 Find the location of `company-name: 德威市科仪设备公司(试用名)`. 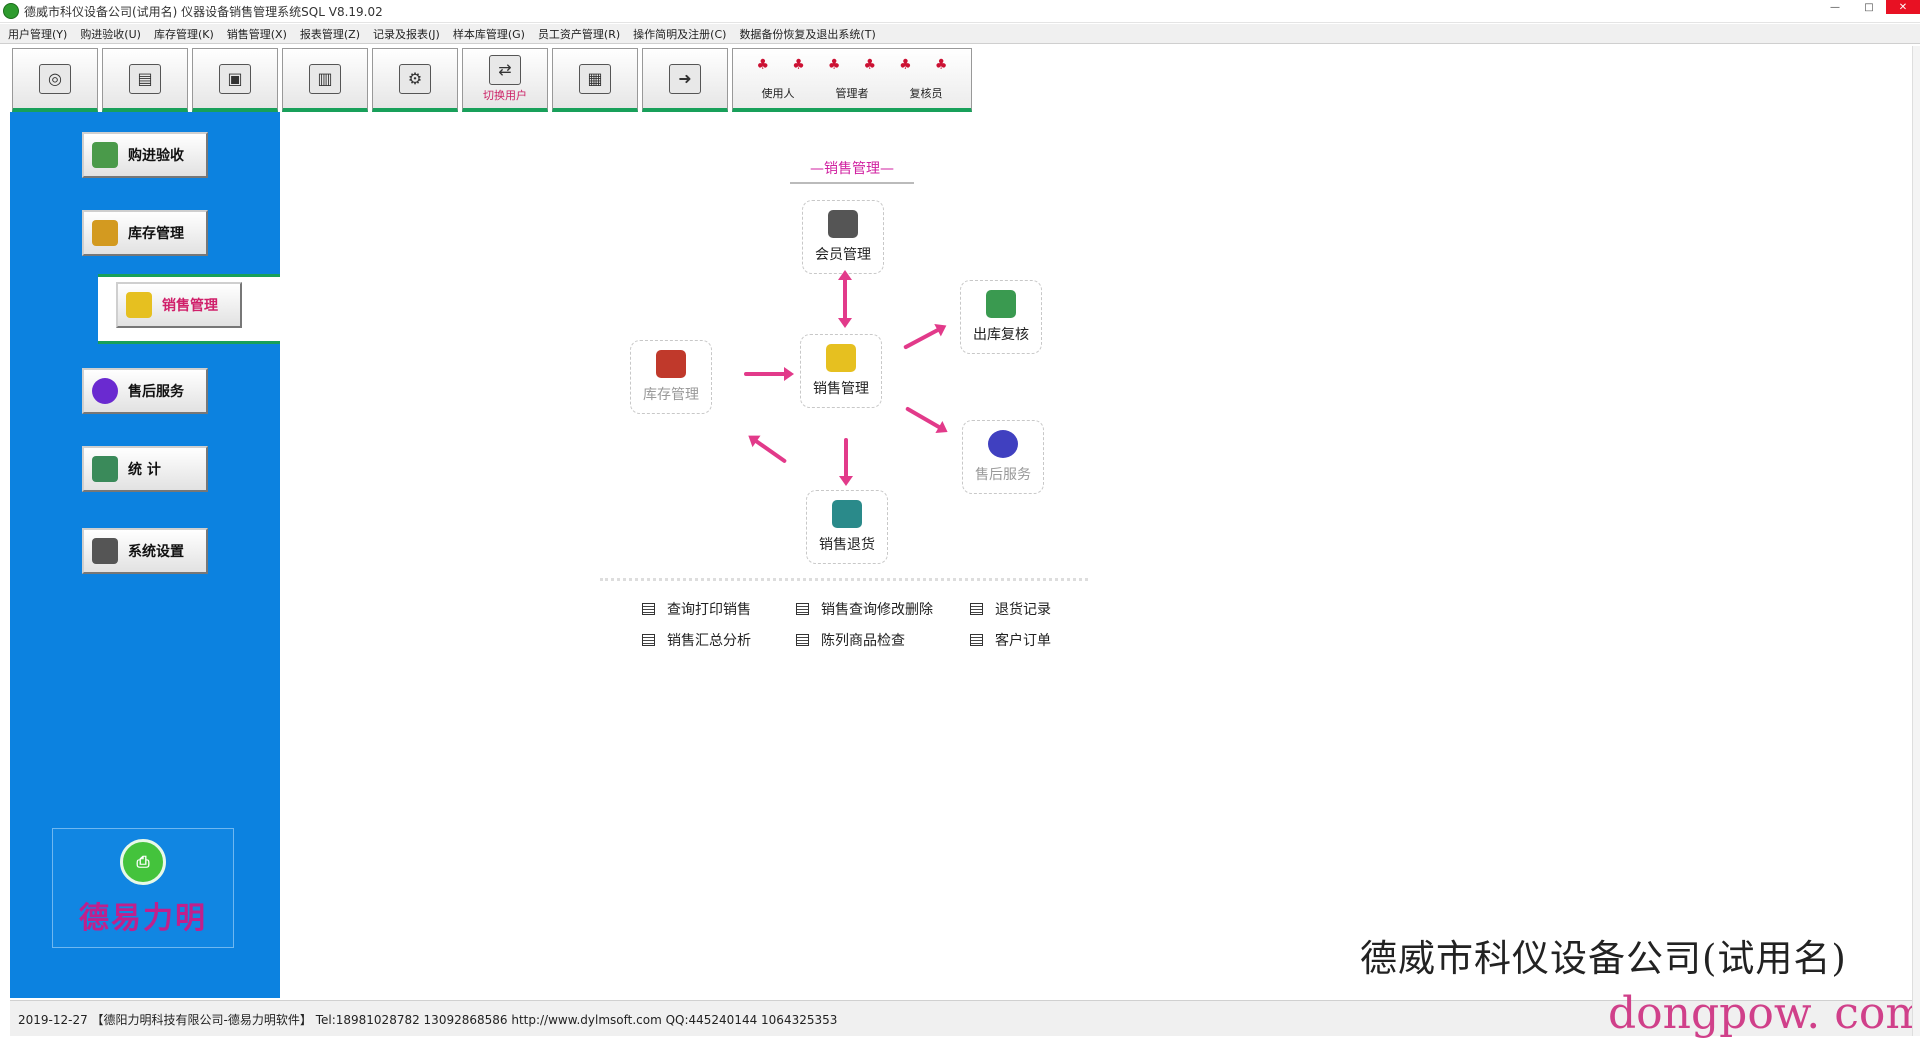

company-name: 德威市科仪设备公司(试用名) is located at coordinates (1603, 958).